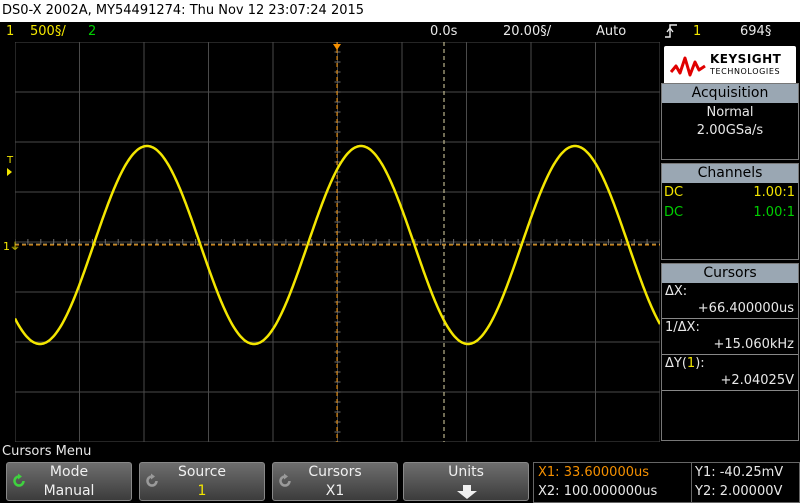 This screenshot has width=800, height=503. Describe the element at coordinates (466, 481) in the screenshot. I see `units-softkey: Units` at that location.